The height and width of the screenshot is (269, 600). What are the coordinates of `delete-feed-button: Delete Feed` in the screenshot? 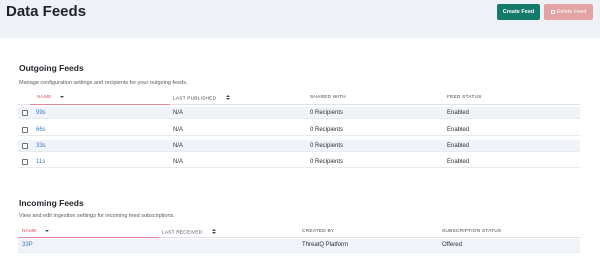 It's located at (568, 12).